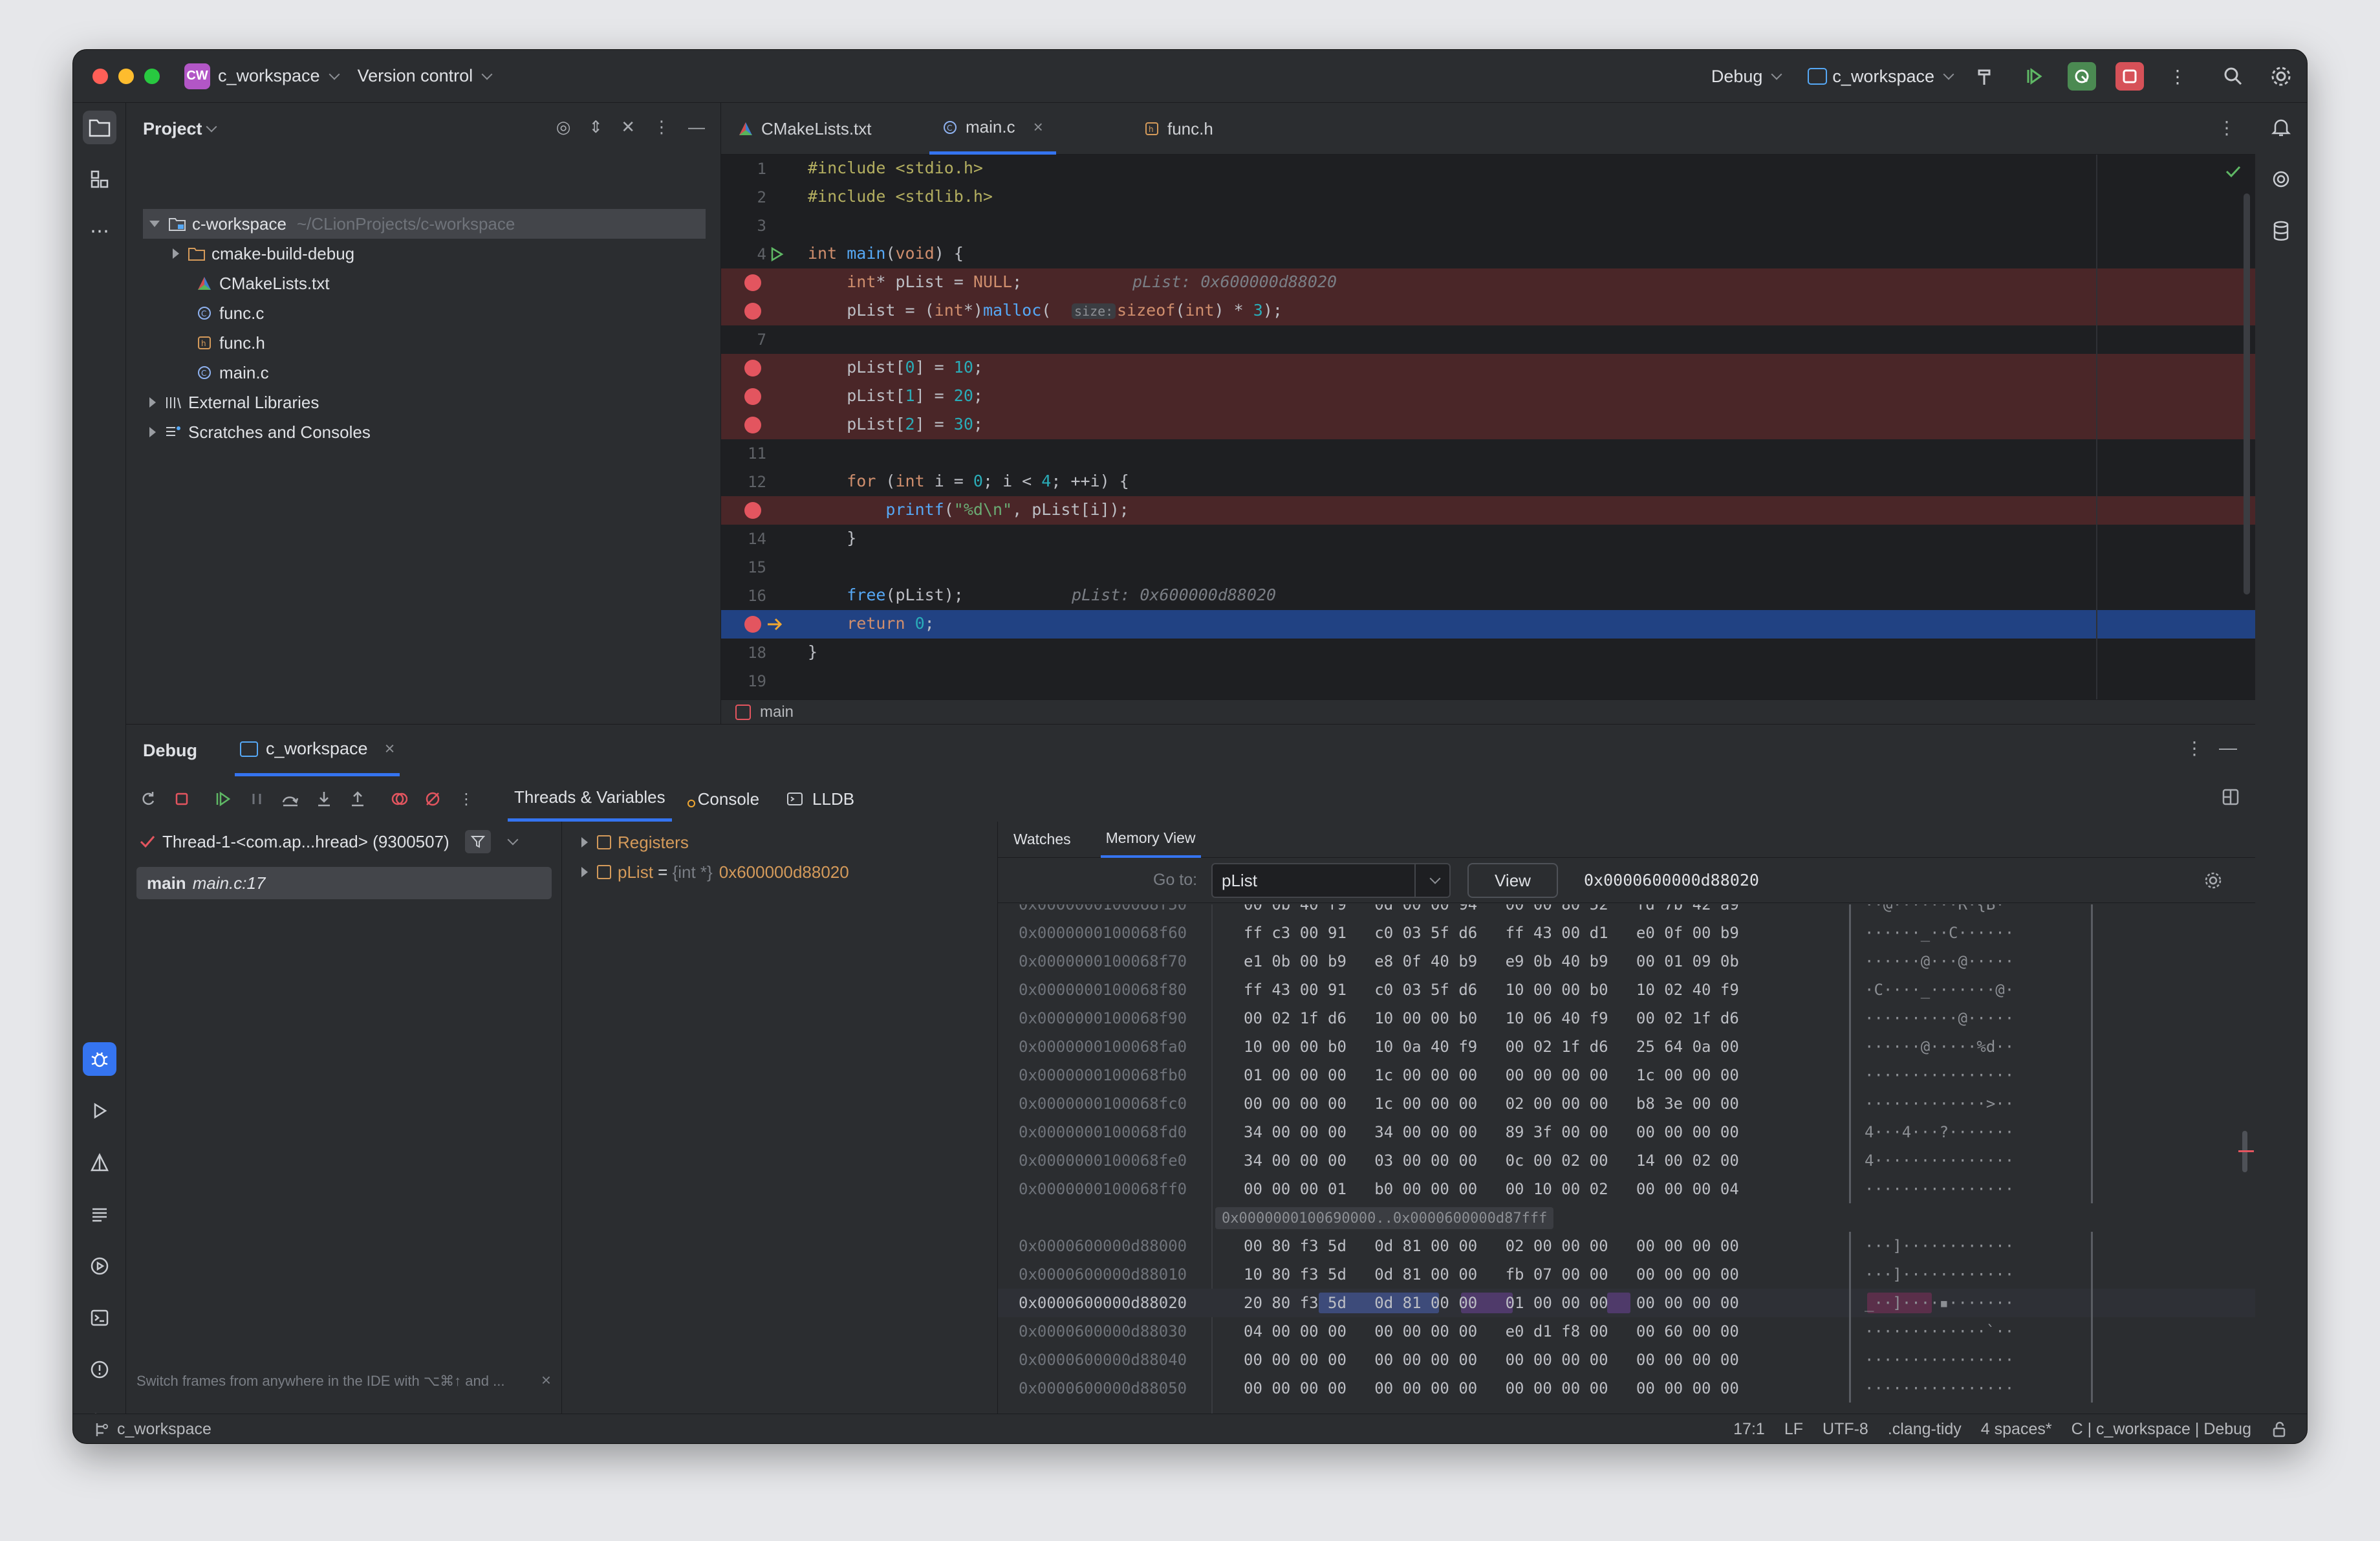 Image resolution: width=2380 pixels, height=1541 pixels. What do you see at coordinates (723, 799) in the screenshot?
I see `tab-console: Console` at bounding box center [723, 799].